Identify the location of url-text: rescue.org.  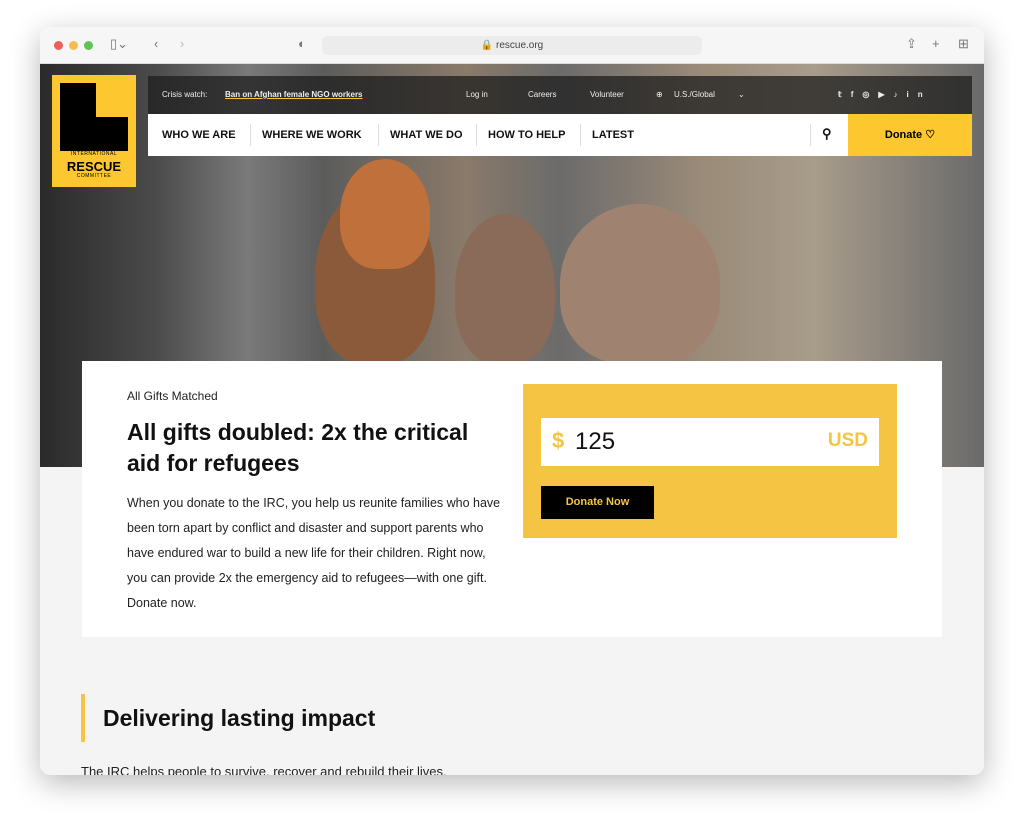
(519, 45).